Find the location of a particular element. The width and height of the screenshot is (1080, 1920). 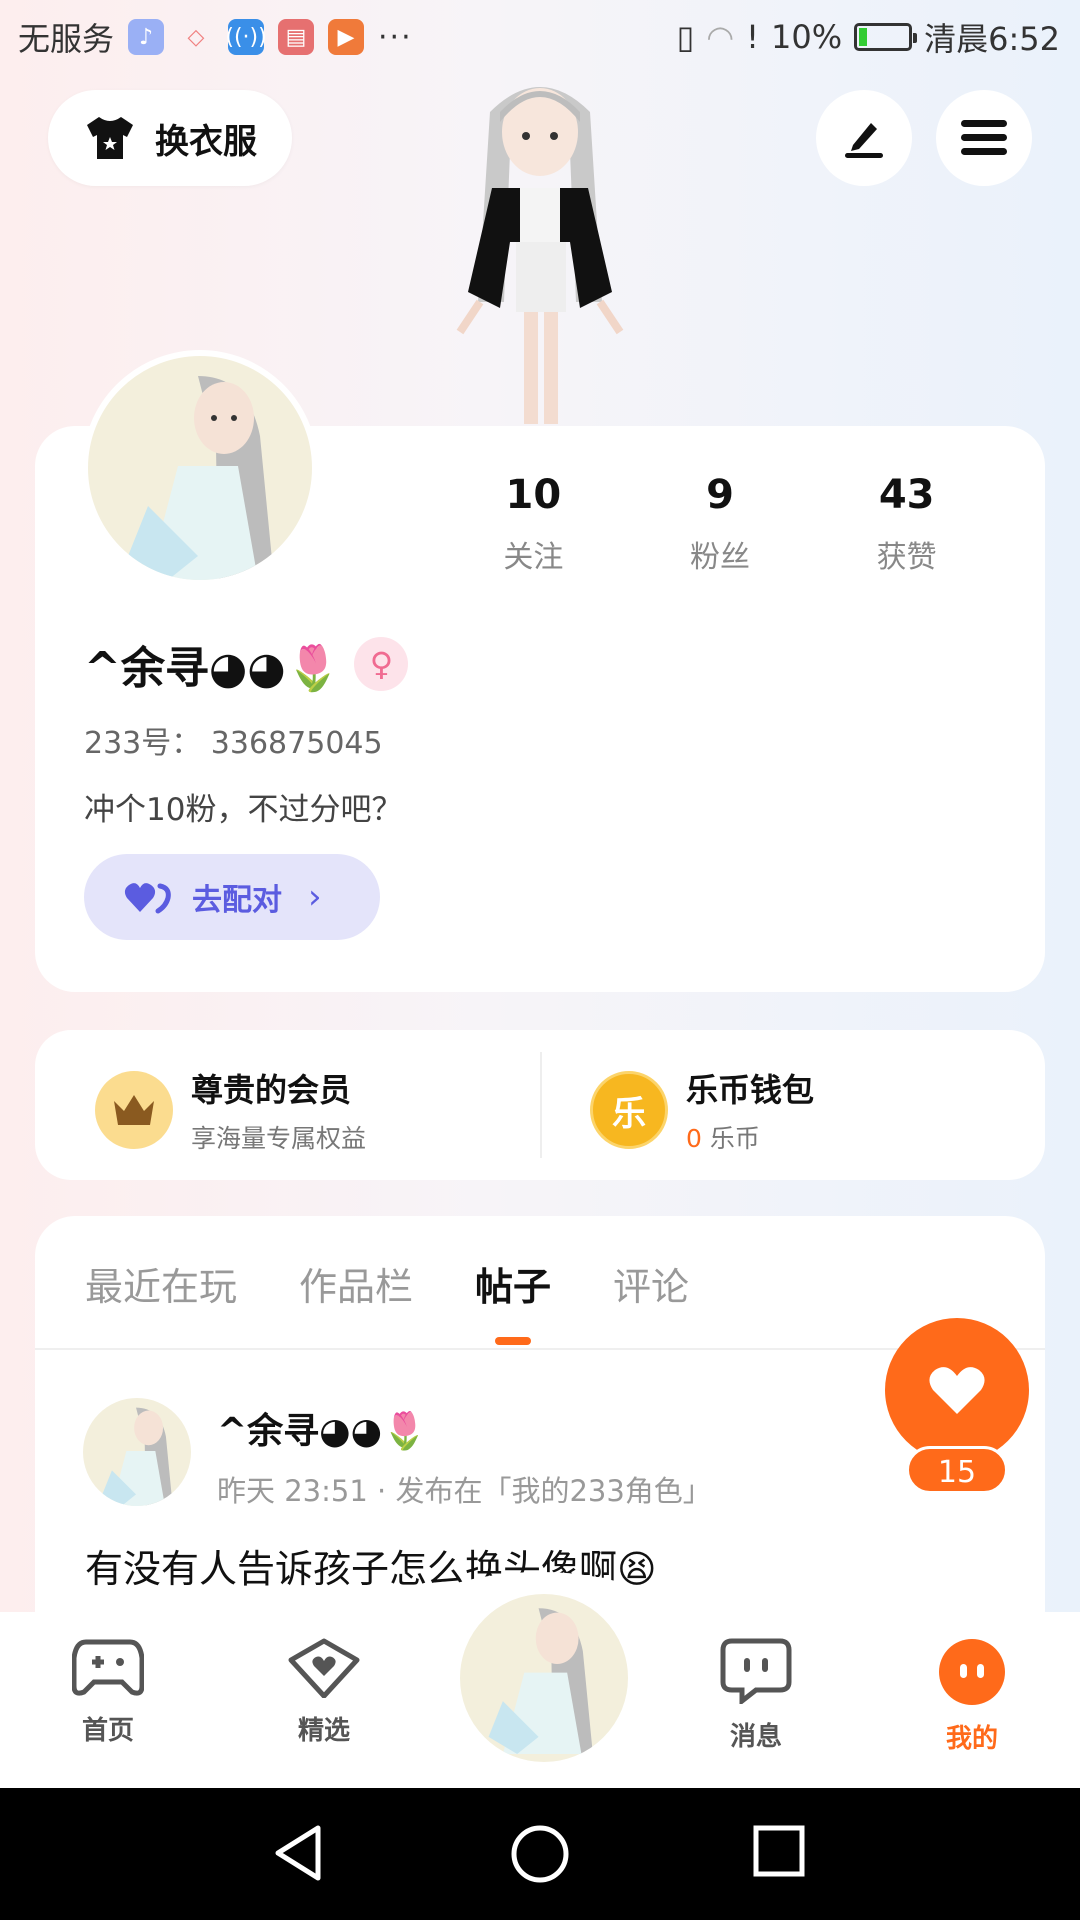

vip-member-entry: 尊贵的会员 享海量专属权益 is located at coordinates (230, 1110).